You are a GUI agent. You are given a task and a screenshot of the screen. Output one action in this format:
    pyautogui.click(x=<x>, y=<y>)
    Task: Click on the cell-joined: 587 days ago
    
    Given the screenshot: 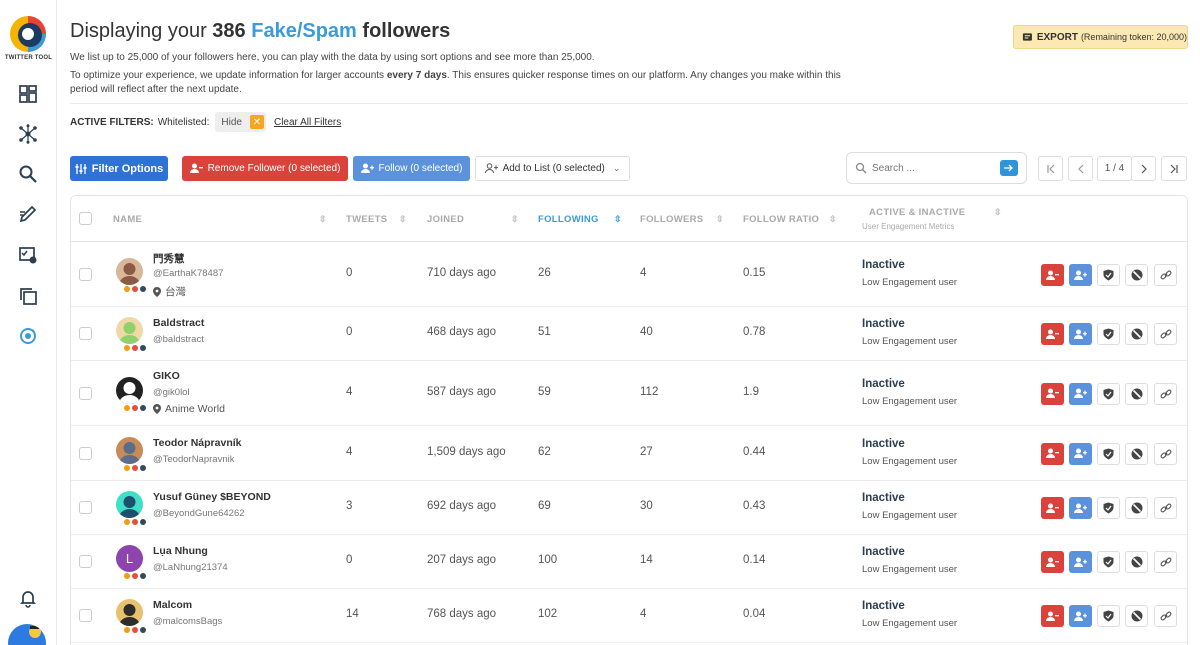 What is the action you would take?
    pyautogui.click(x=462, y=391)
    